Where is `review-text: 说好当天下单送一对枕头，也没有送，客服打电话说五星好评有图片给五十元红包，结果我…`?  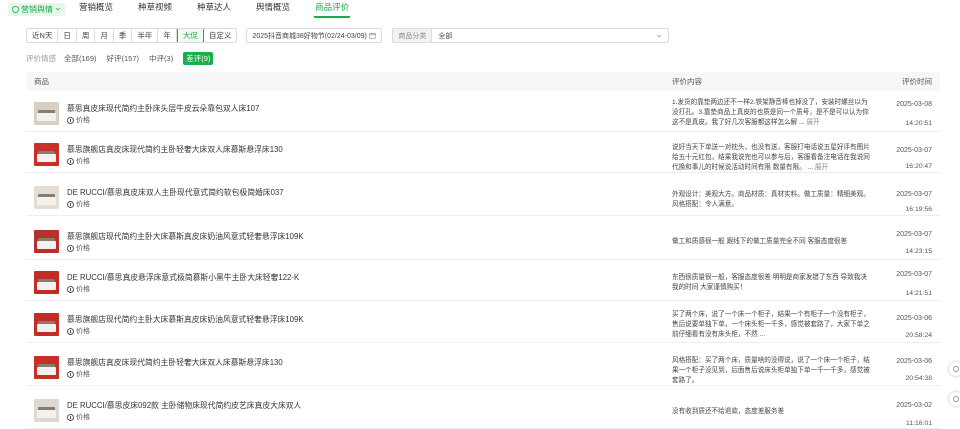
review-text: 说好当天下单送一对枕头，也没有送，客服打电话说五星好评有图片给五十元红包，结果我… is located at coordinates (771, 157).